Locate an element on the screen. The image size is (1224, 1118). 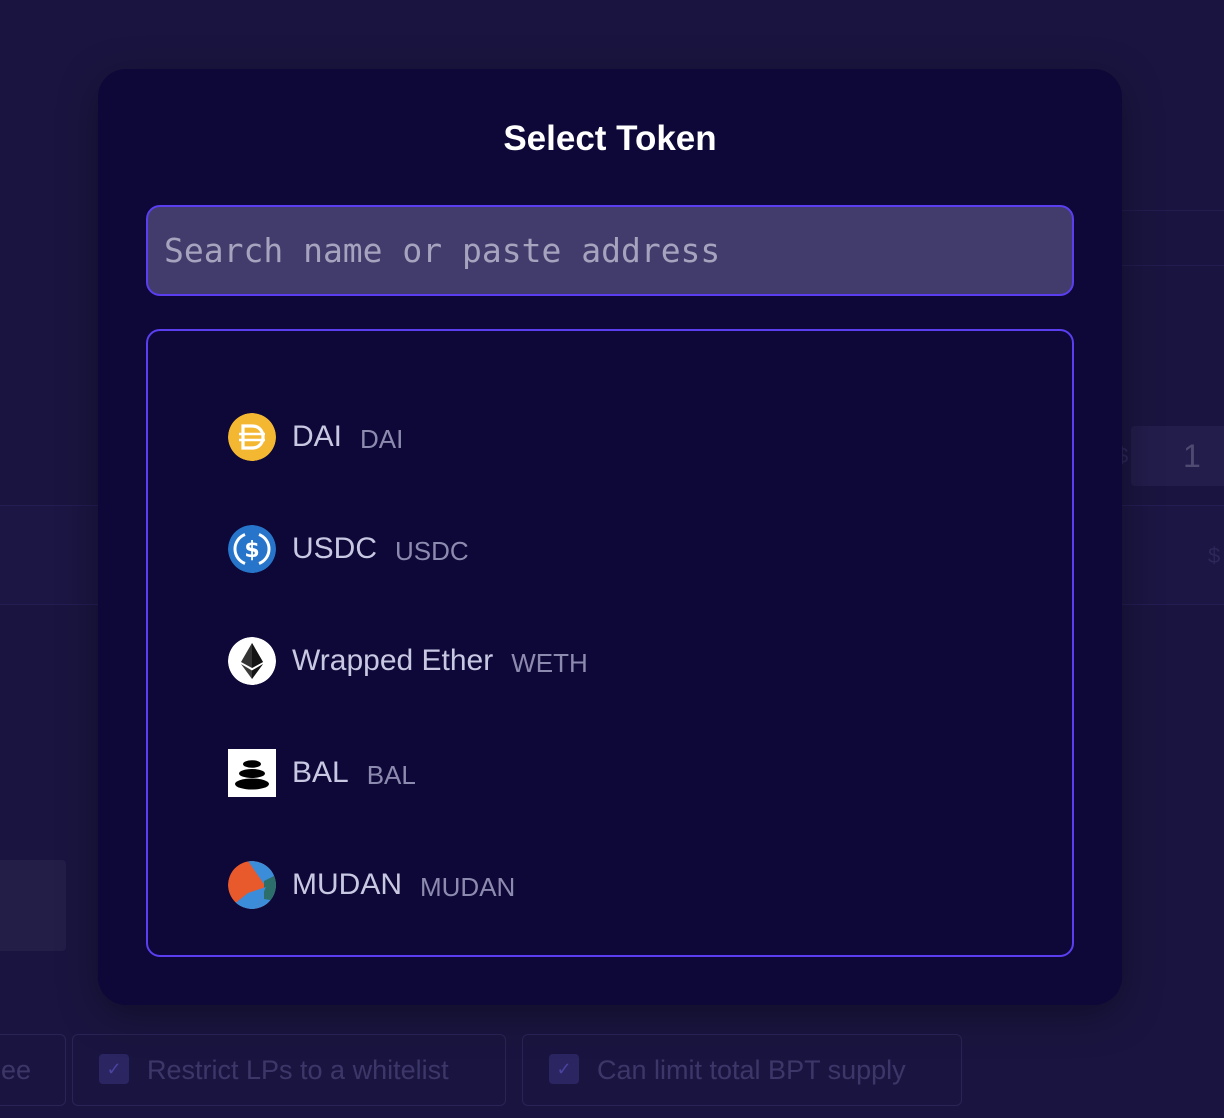
background-option-whitelist: ✓ Restrict LPs to a whitelist is located at coordinates (289, 1070).